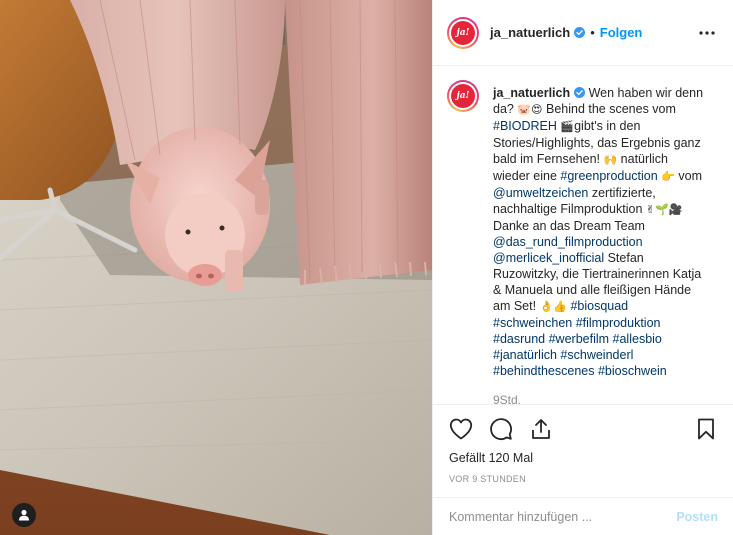 This screenshot has width=733, height=535. Describe the element at coordinates (540, 193) in the screenshot. I see `mention-link: @umweltzeichen` at that location.